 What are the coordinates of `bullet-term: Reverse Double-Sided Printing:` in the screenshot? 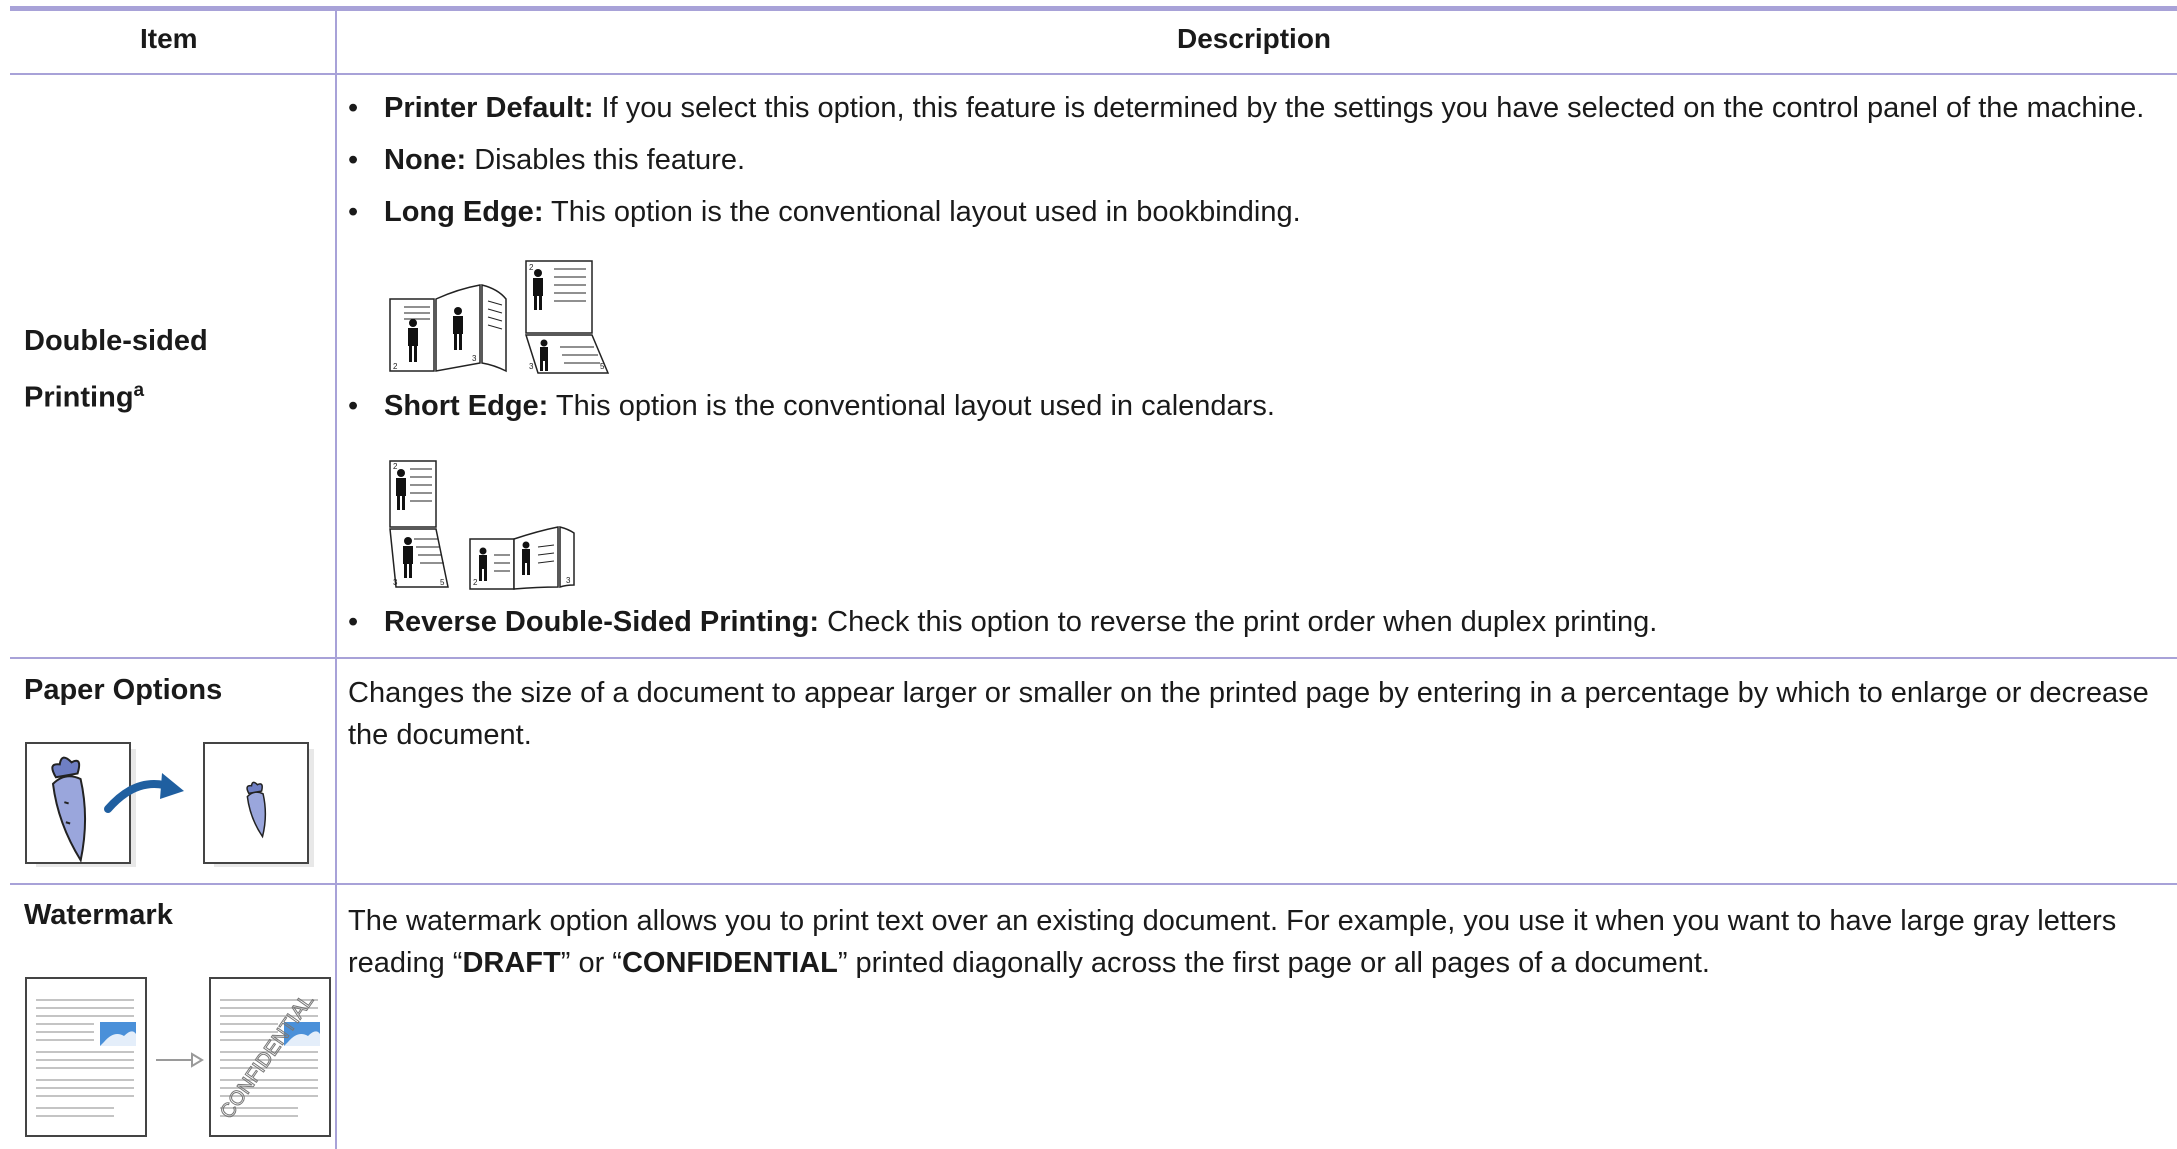 It's located at (602, 622).